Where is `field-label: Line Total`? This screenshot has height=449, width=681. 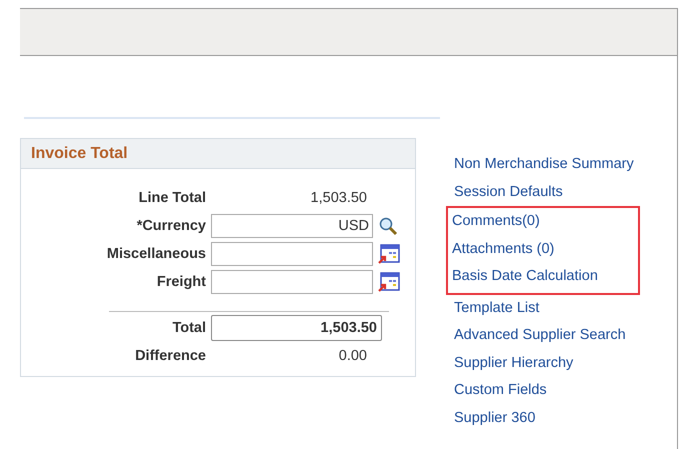 field-label: Line Total is located at coordinates (172, 198).